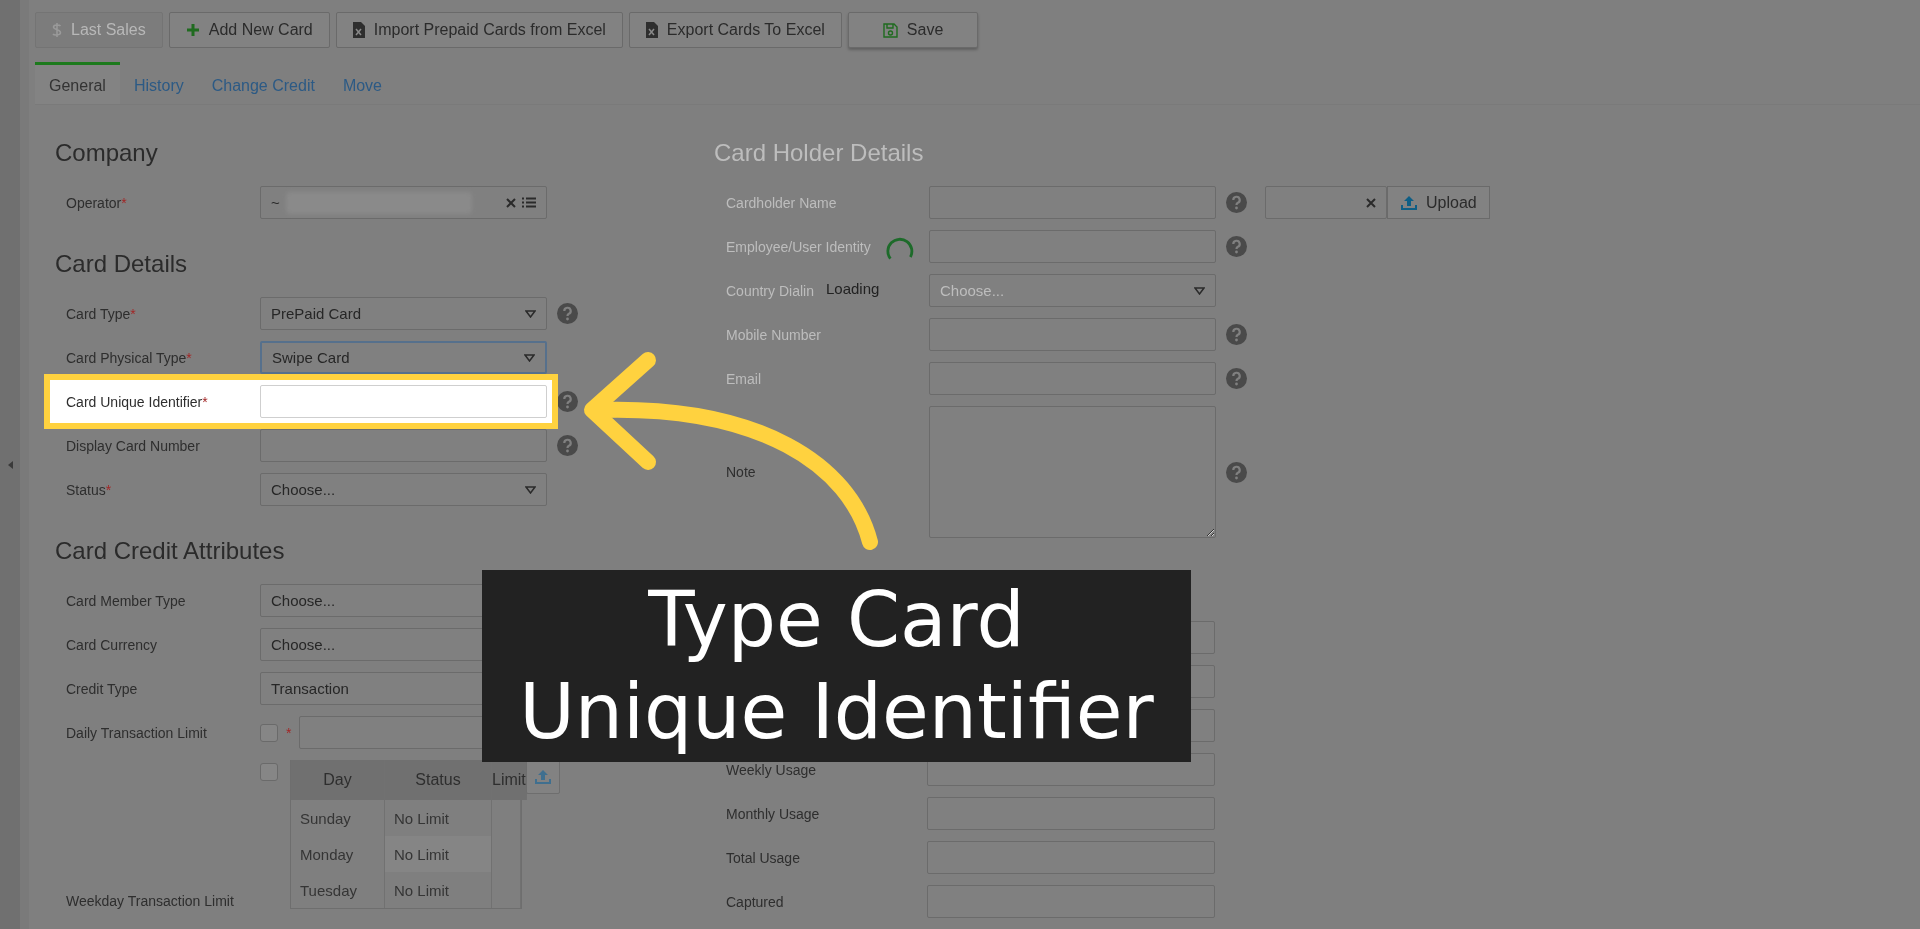  What do you see at coordinates (338, 890) in the screenshot?
I see `table-cell: Tuesday` at bounding box center [338, 890].